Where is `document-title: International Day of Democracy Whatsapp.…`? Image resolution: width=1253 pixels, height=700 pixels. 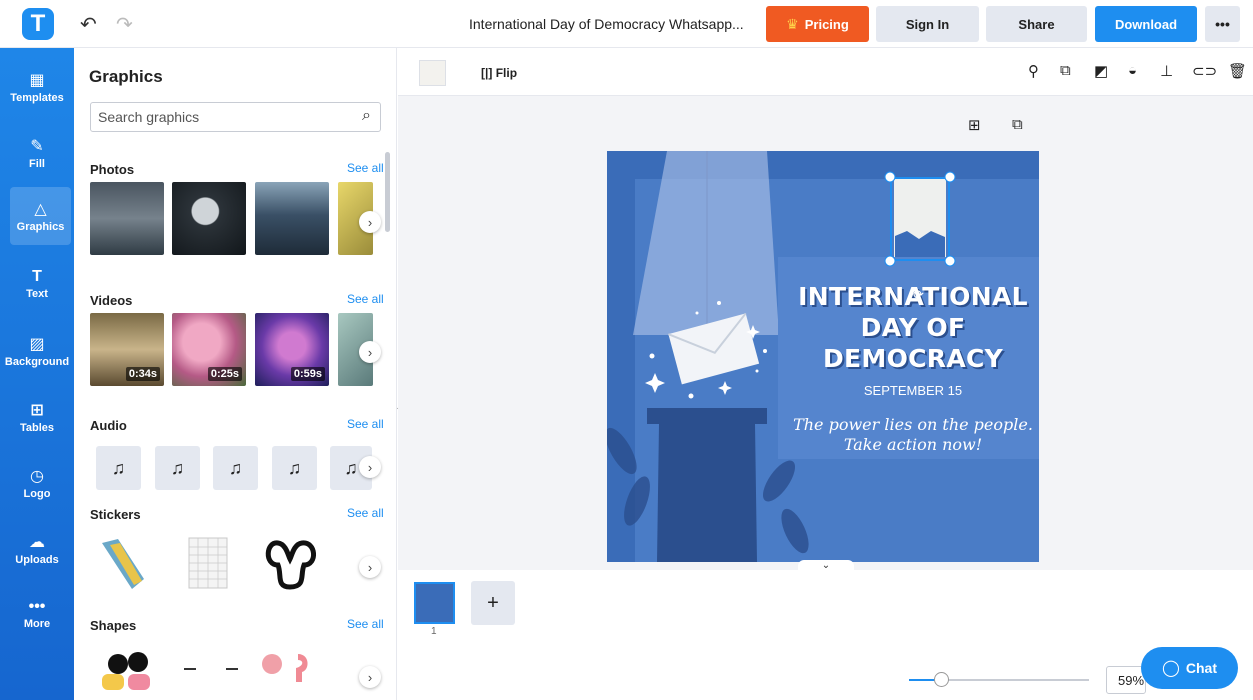
document-title: International Day of Democracy Whatsapp.… is located at coordinates (606, 24).